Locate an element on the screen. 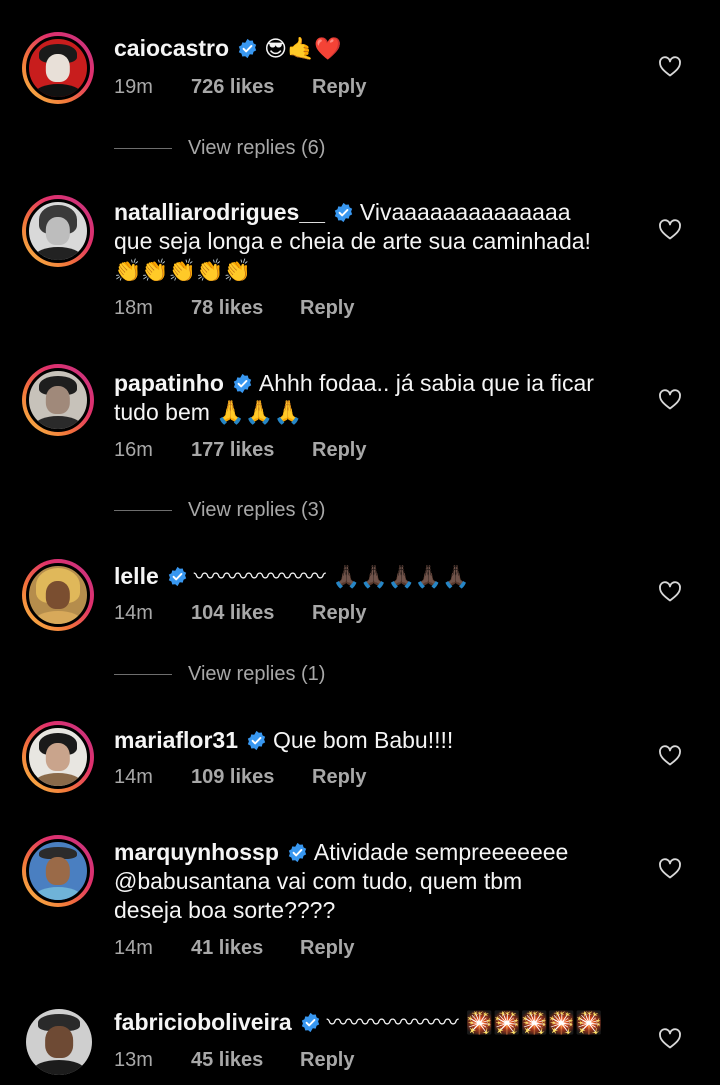 The height and width of the screenshot is (1085, 720). view-replies-button: View replies (3) is located at coordinates (219, 510).